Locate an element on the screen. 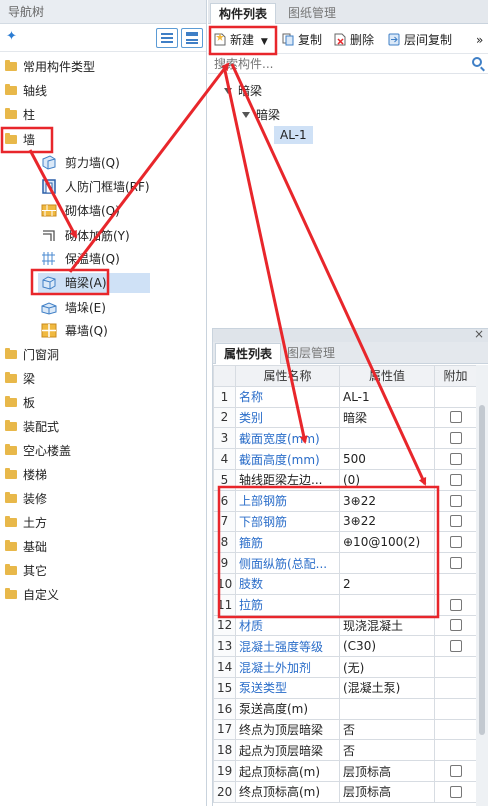 Image resolution: width=488 pixels, height=806 pixels. property-row: 1 名称 AL-1 is located at coordinates (345, 396).